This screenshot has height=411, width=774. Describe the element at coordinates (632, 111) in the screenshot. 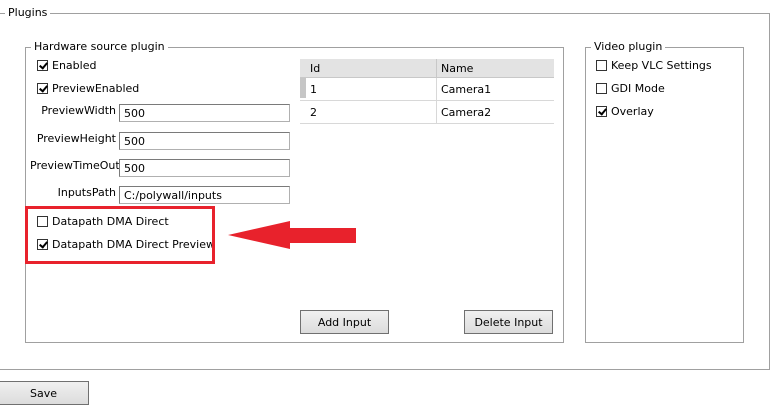

I see `overlay-label: Overlay` at that location.